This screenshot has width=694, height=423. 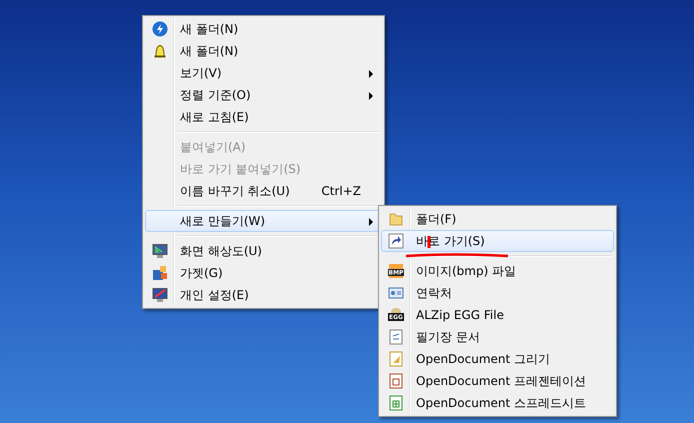 I want to click on menu-item: 필기장 문서, so click(x=497, y=337).